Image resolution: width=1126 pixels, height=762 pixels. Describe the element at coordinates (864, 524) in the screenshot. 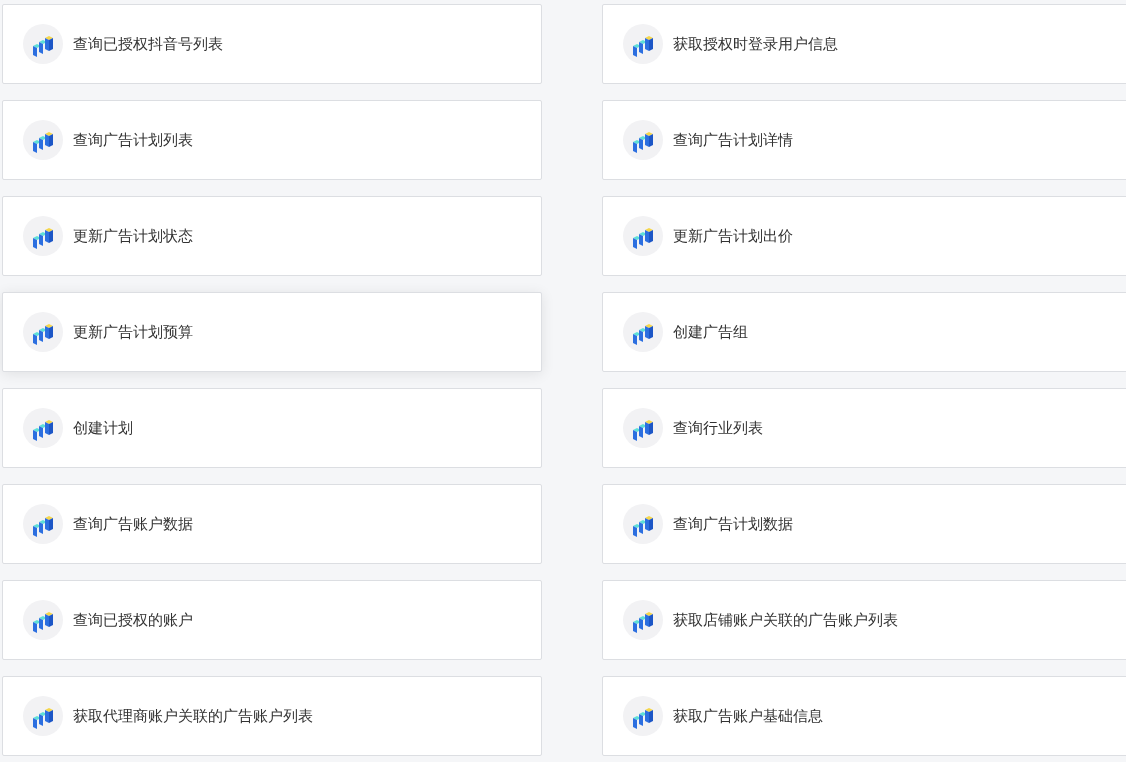

I see `api-card: 查询广告计划数据` at that location.